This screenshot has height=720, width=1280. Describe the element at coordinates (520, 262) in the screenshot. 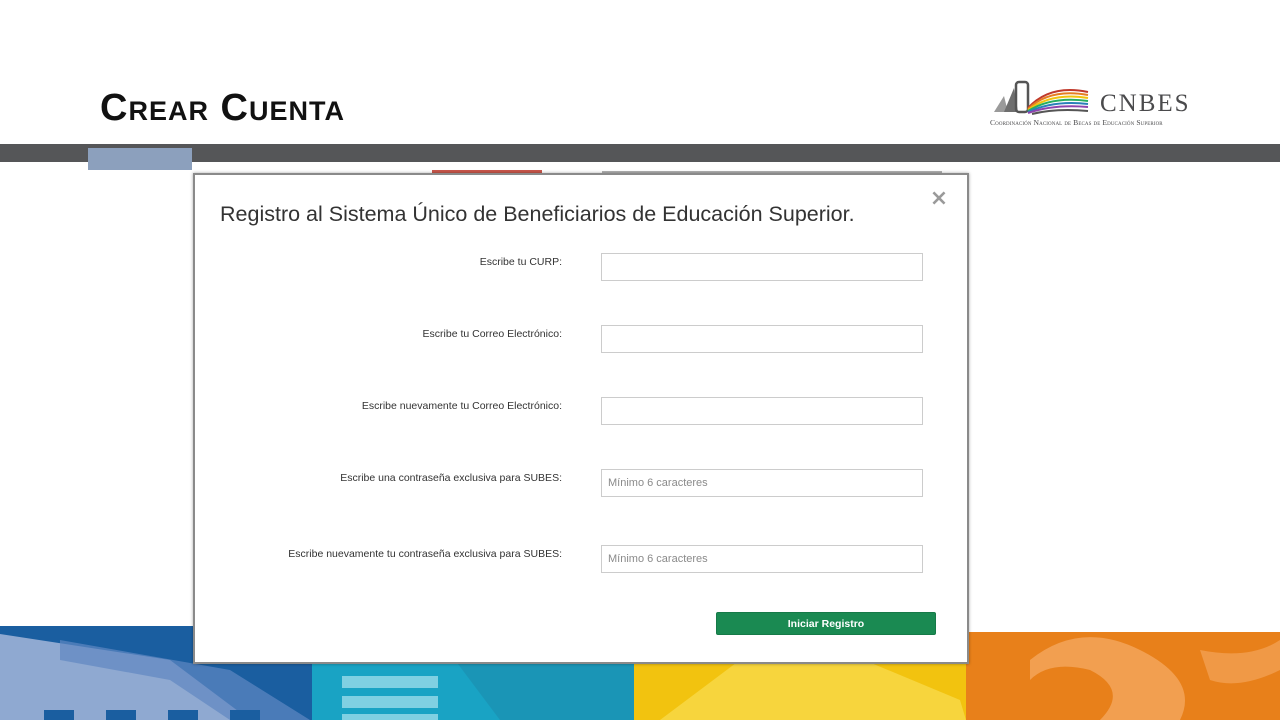

I see `curp-label: Escribe tu CURP:` at that location.